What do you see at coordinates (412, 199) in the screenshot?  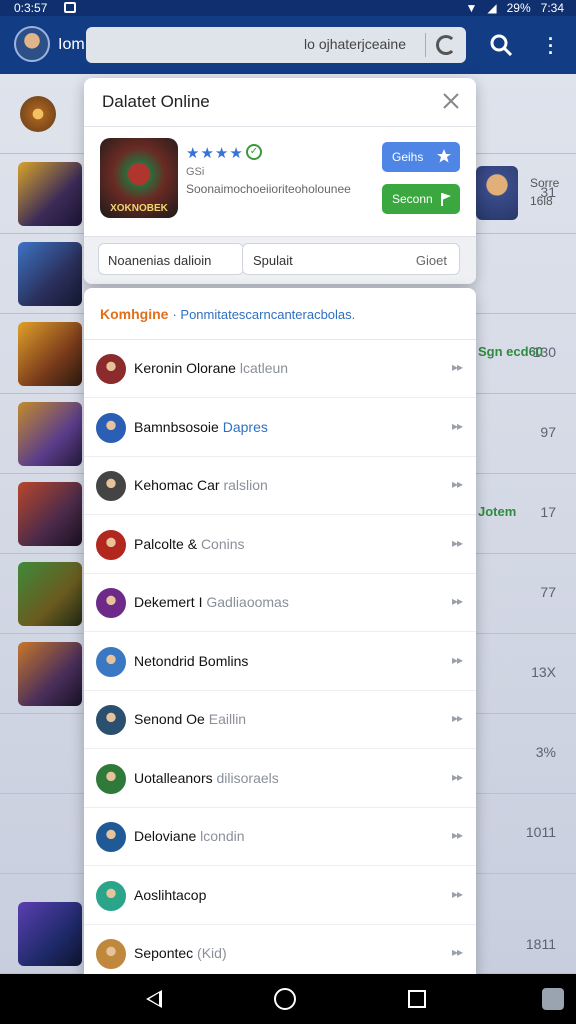 I see `secondary-action-label: Seconn` at bounding box center [412, 199].